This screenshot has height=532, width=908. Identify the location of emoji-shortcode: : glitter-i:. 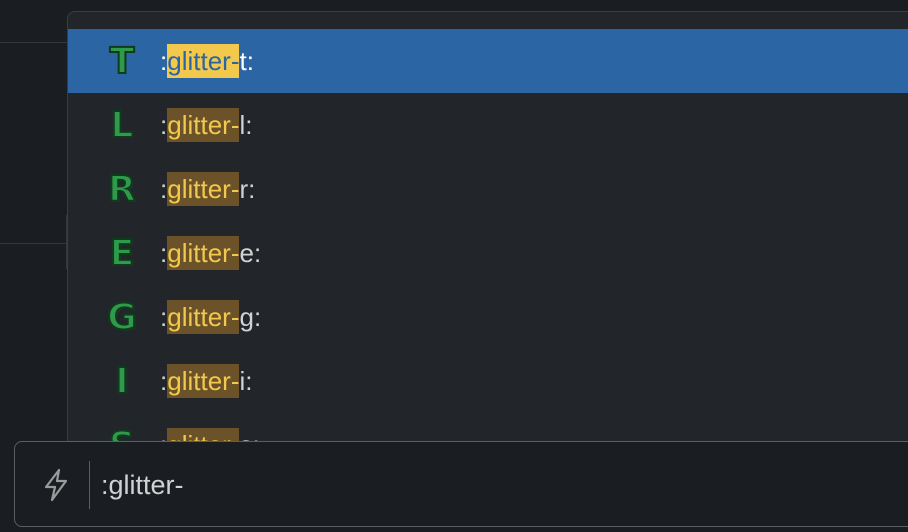
(206, 381).